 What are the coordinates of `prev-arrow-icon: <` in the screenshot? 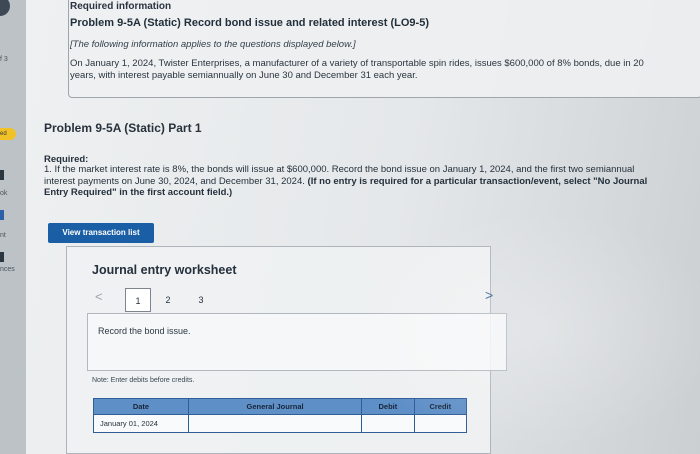 It's located at (99, 296).